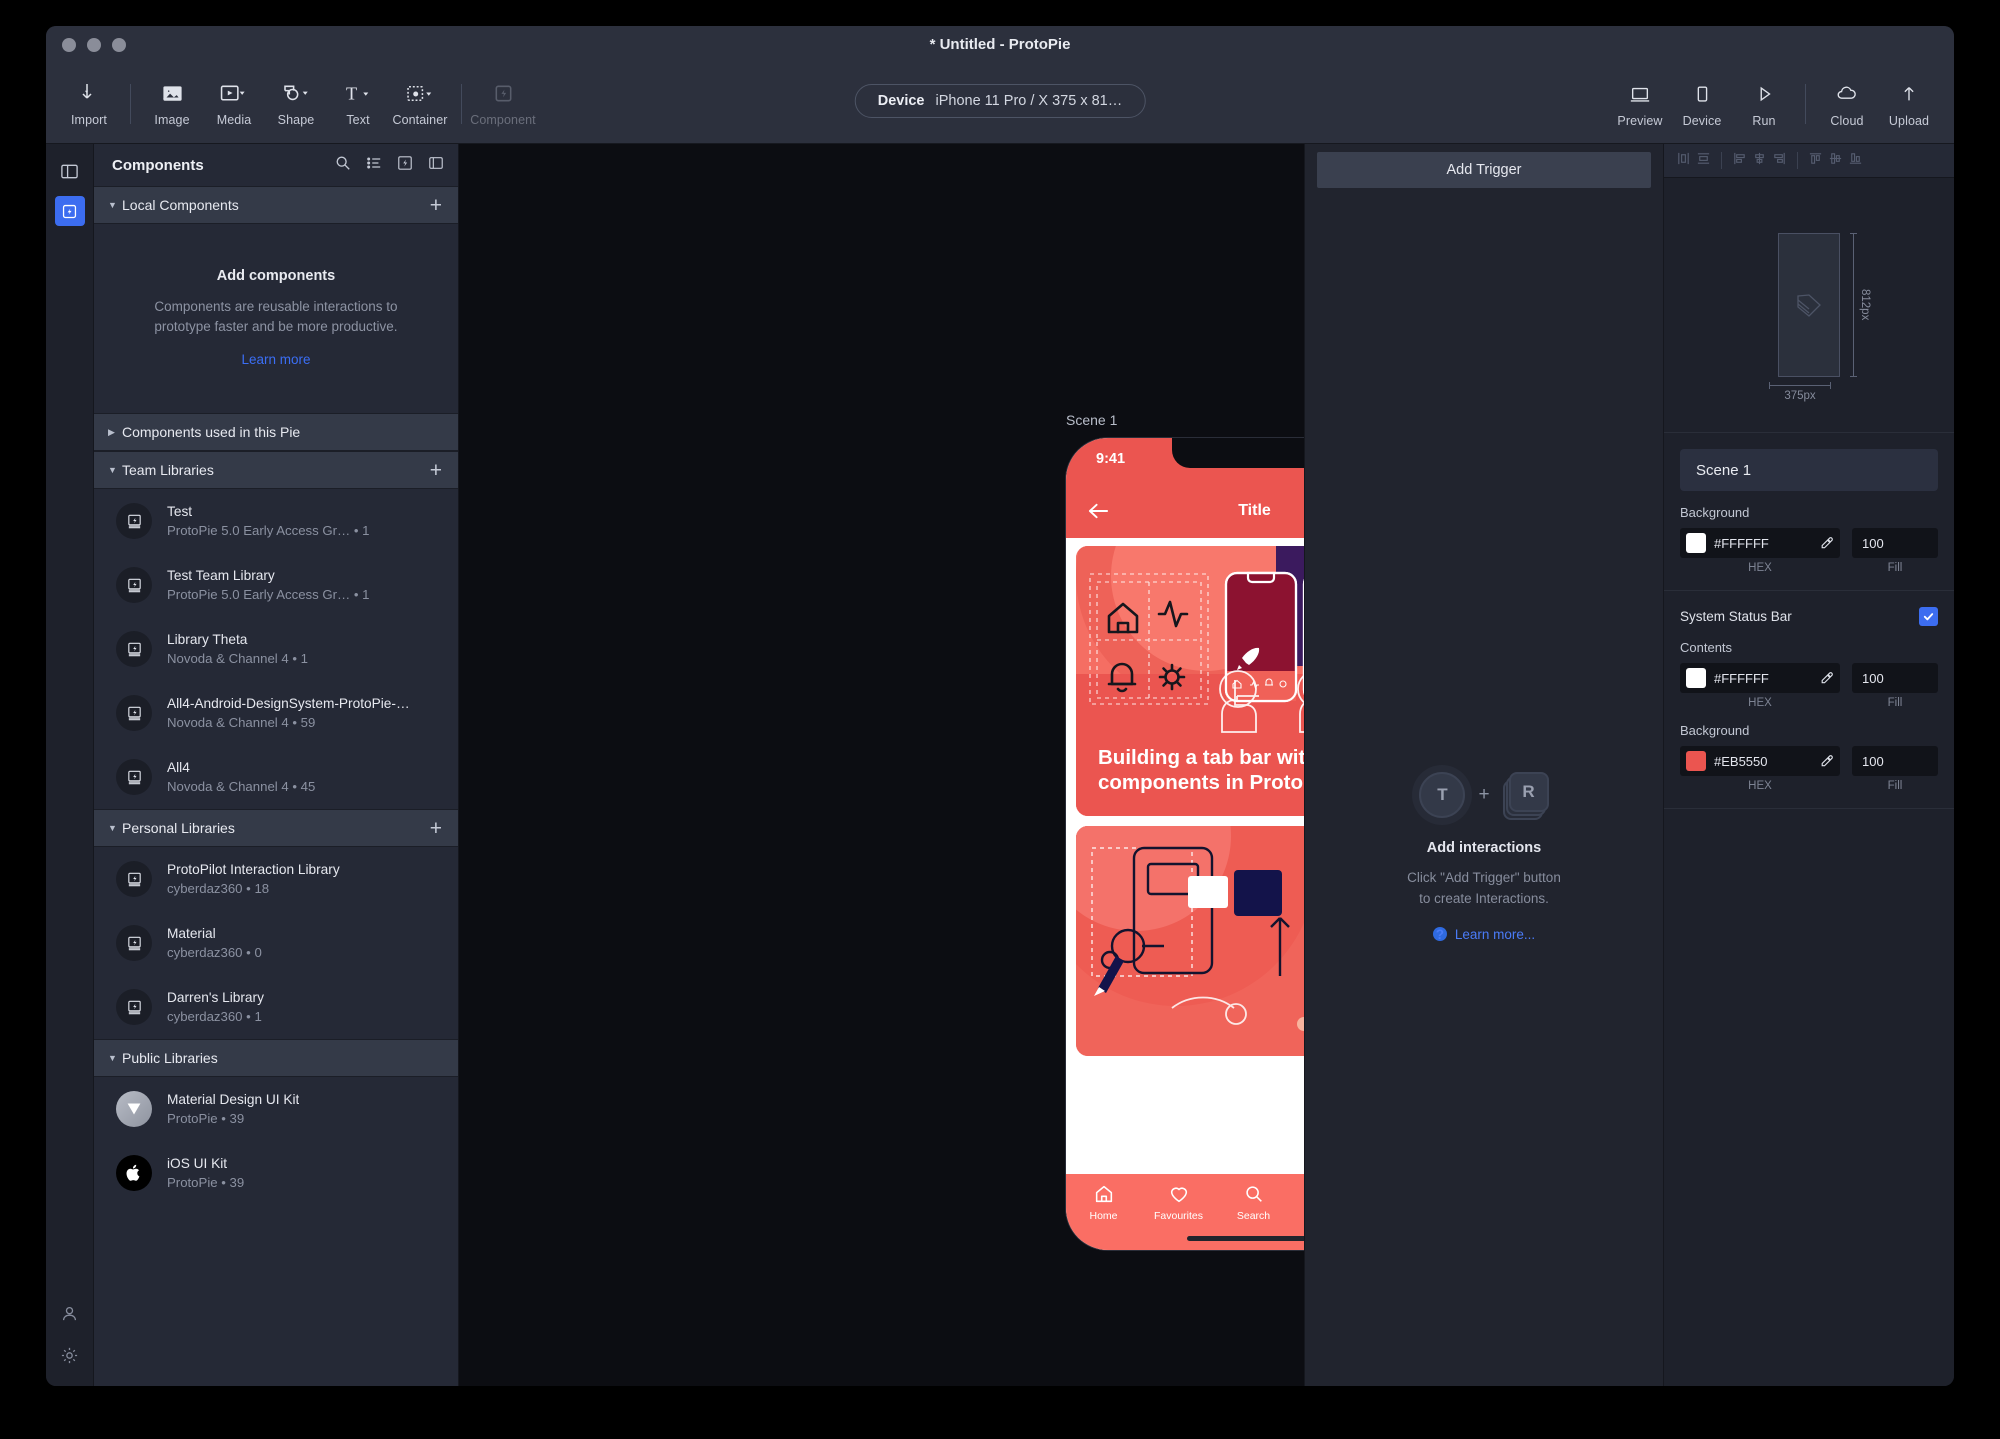 This screenshot has width=2000, height=1439. What do you see at coordinates (237, 659) in the screenshot?
I see `library-meta: Novoda & Channel 4 • 1` at bounding box center [237, 659].